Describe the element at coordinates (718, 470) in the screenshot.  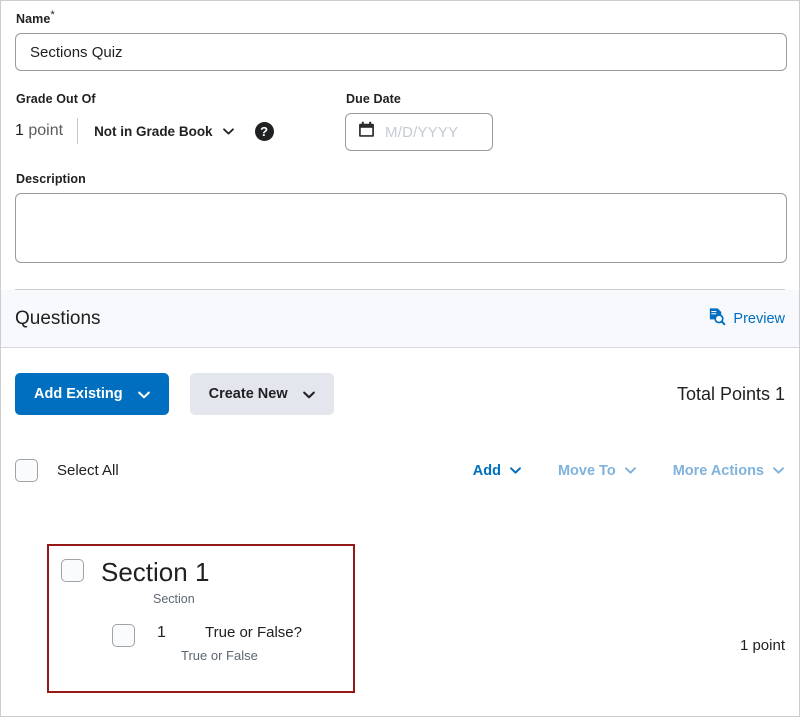
I see `more-actions-menu-label: More Actions` at that location.